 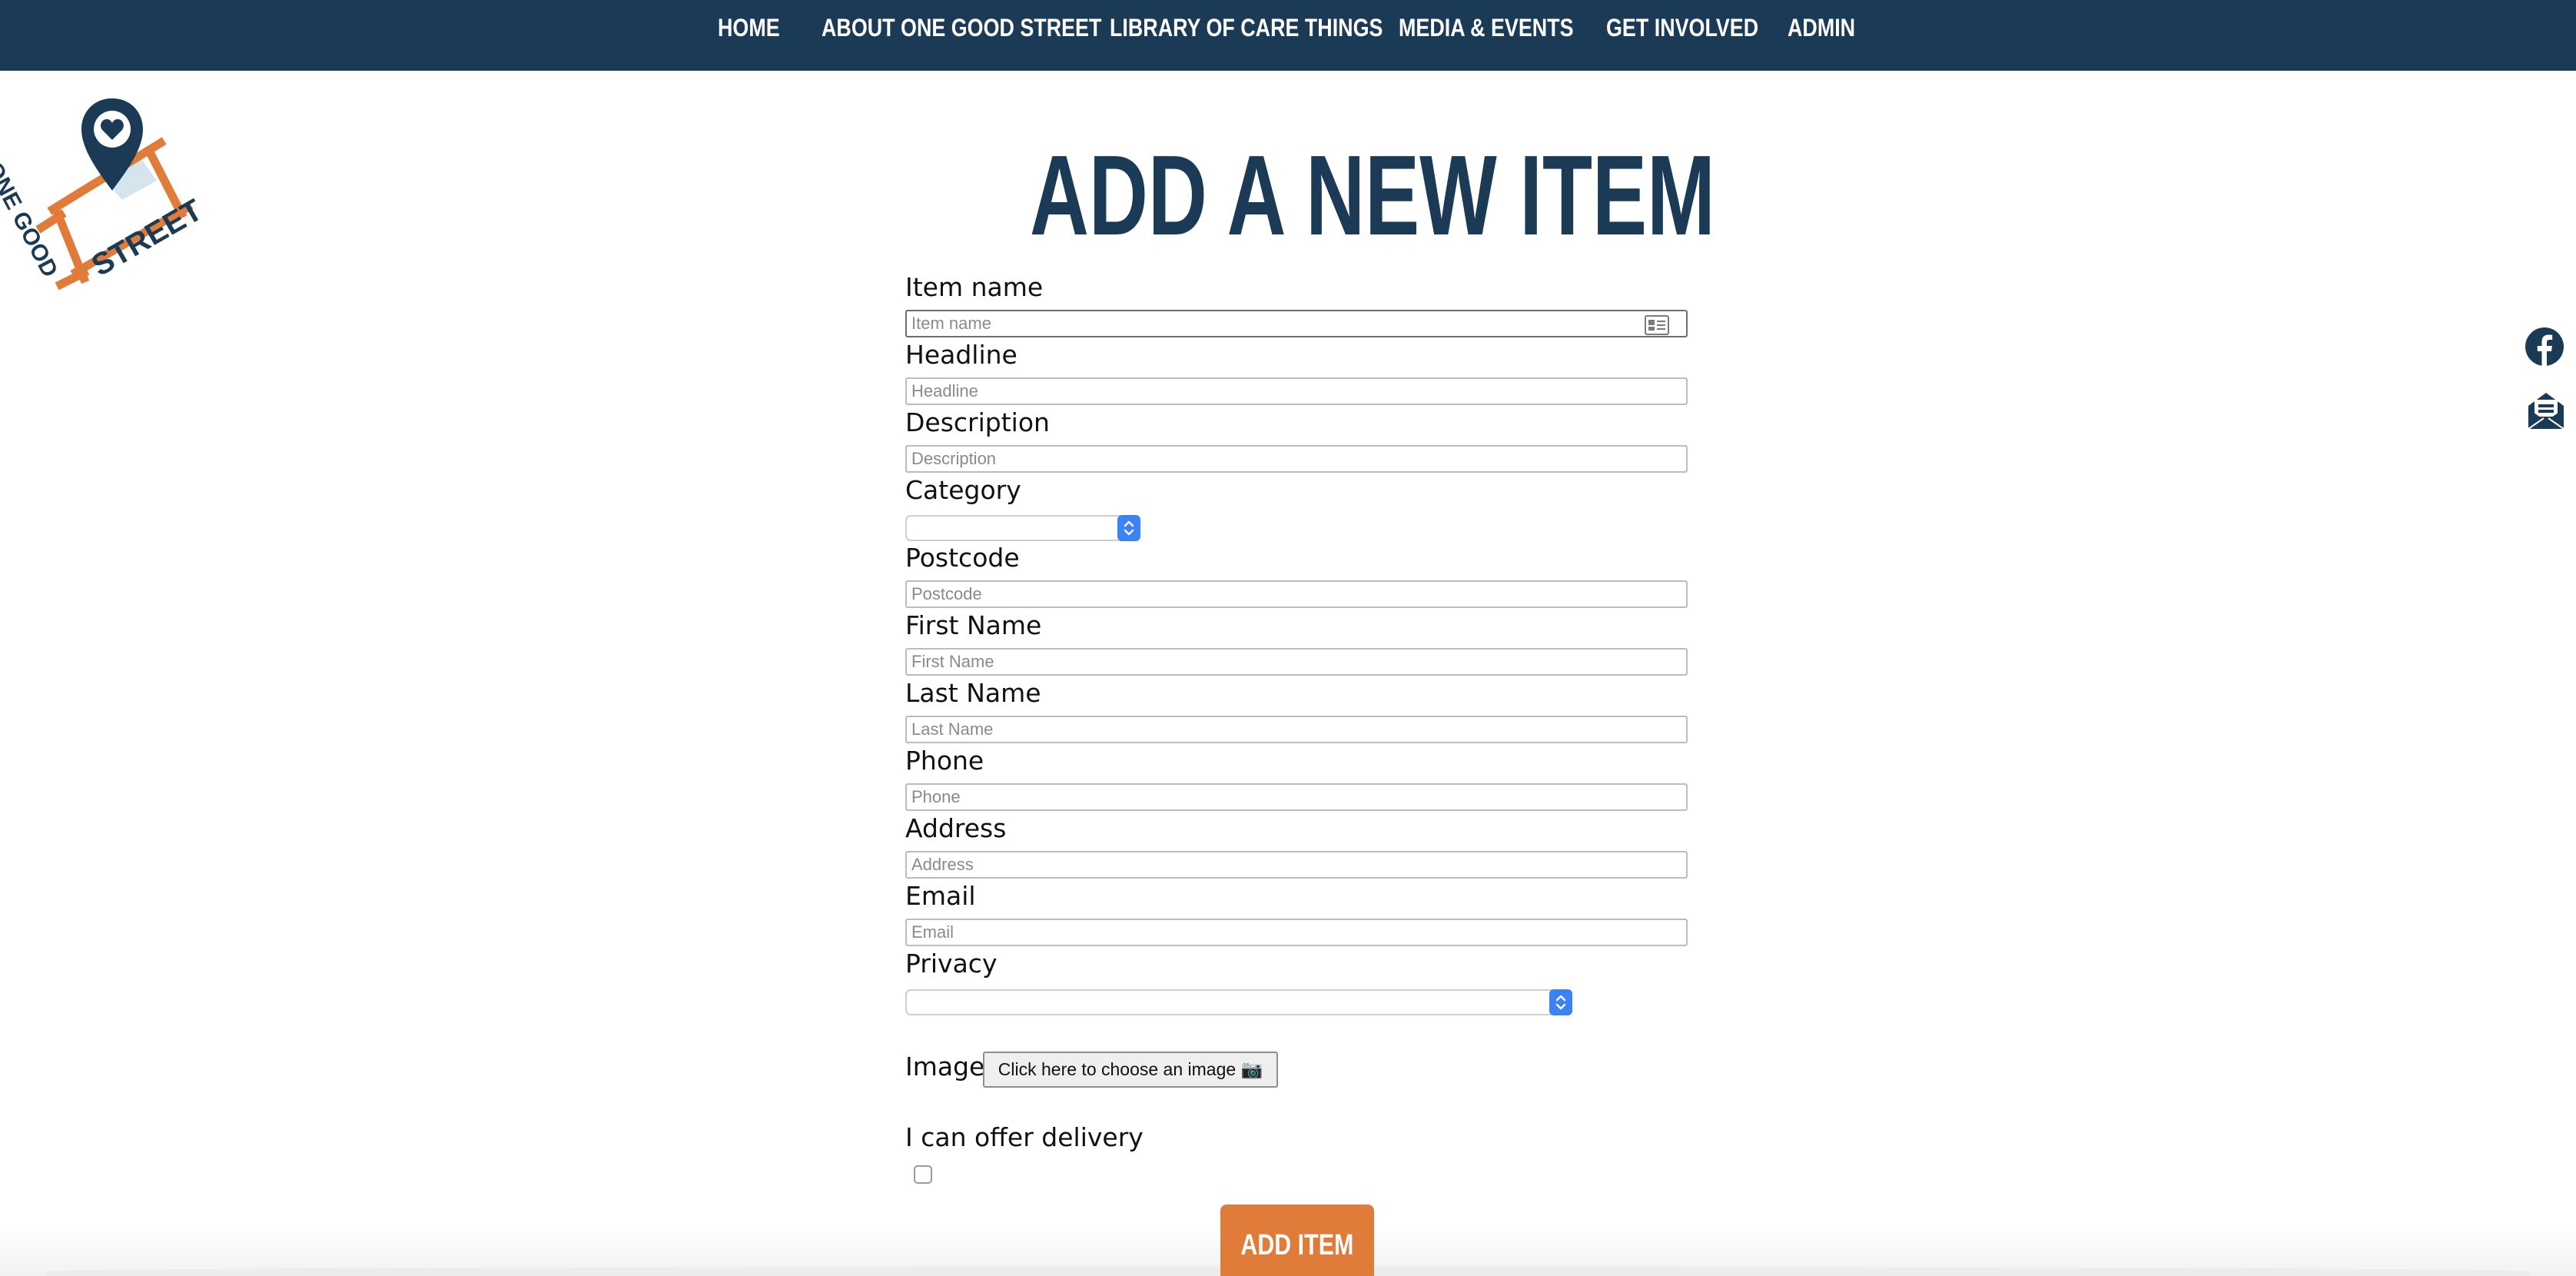 I want to click on mail-icon, so click(x=2546, y=410).